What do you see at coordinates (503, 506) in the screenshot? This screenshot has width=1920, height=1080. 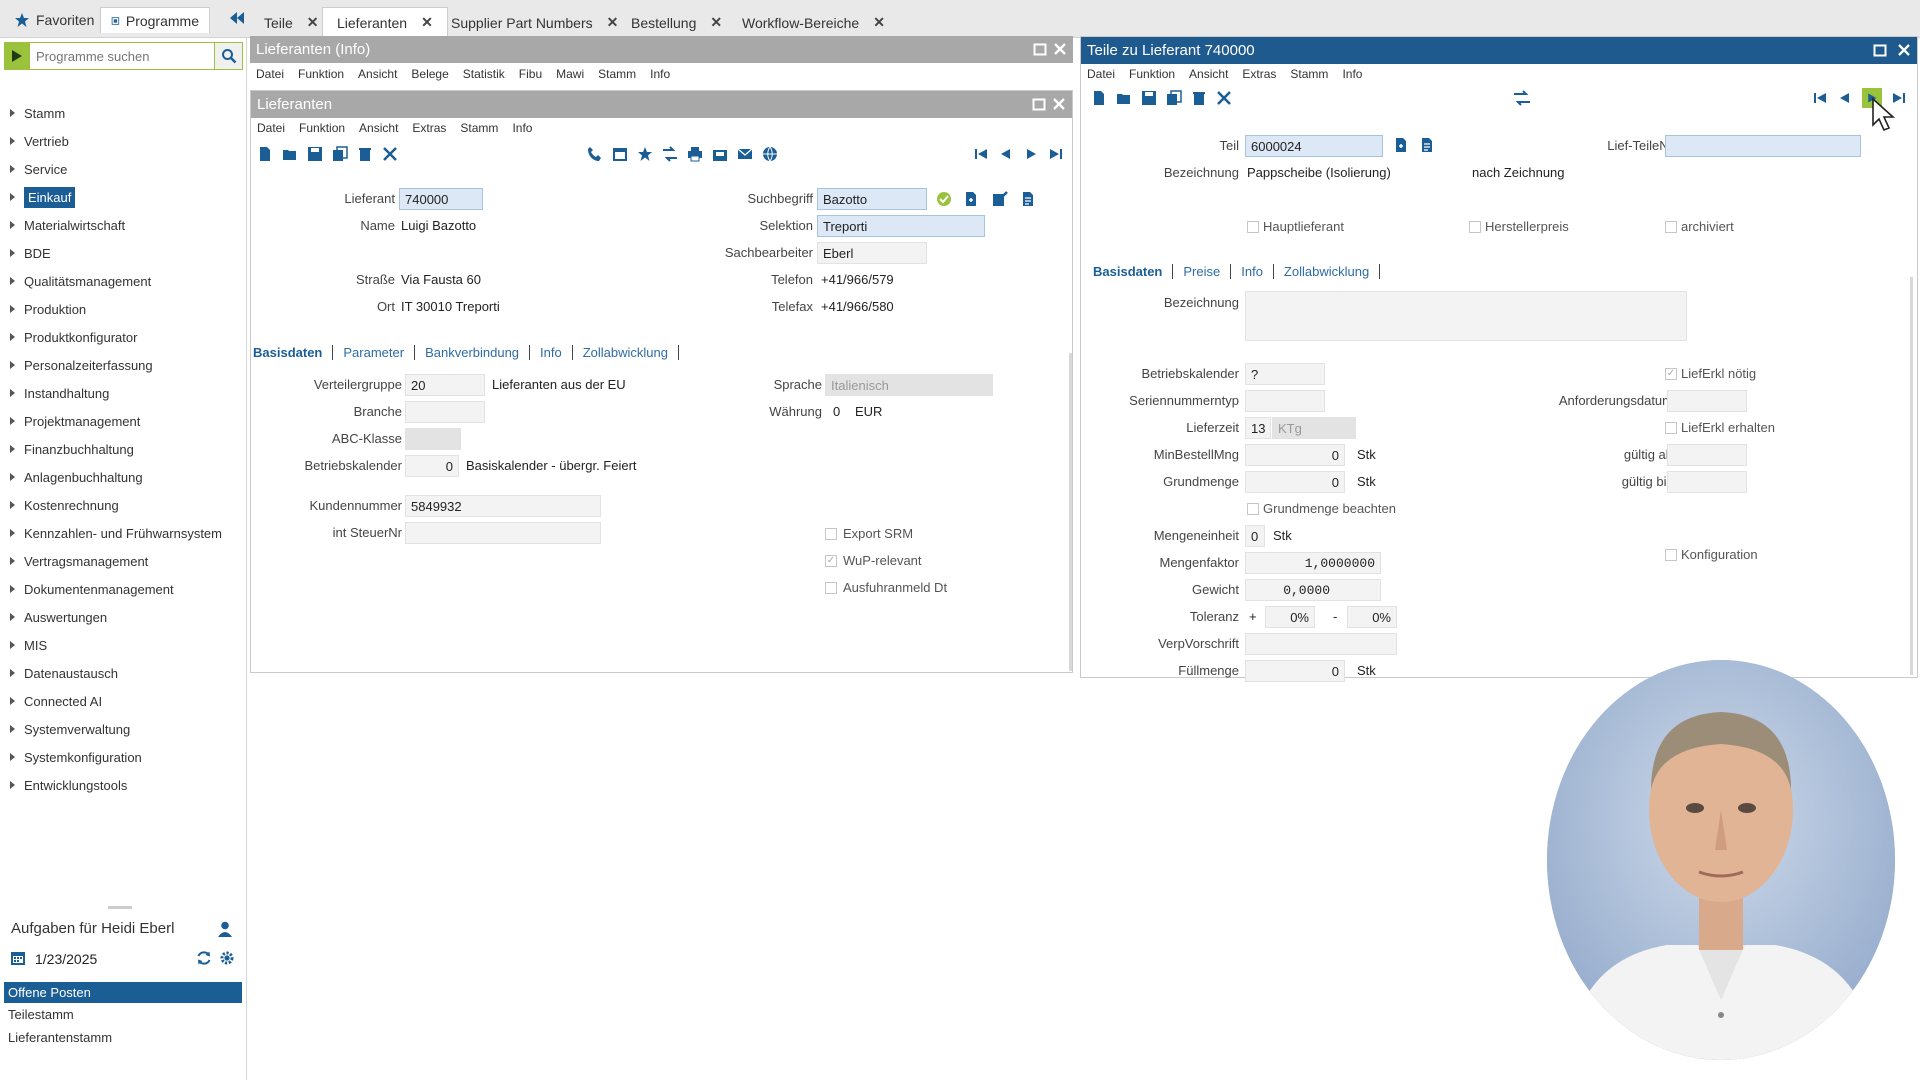 I see `kundennummer-field: 5849932` at bounding box center [503, 506].